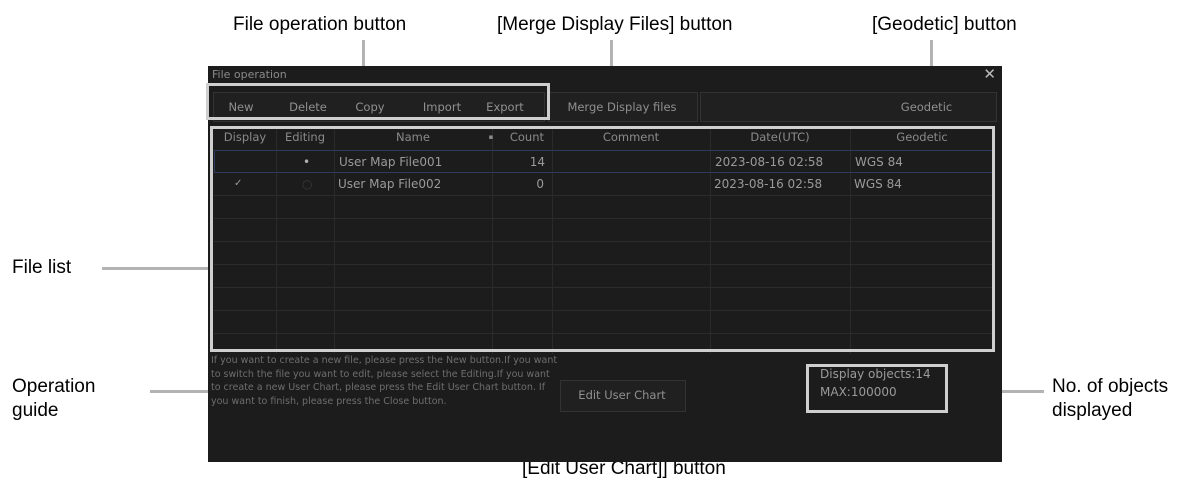 This screenshot has width=1199, height=482. What do you see at coordinates (54, 386) in the screenshot?
I see `callout-operation-guide-1: Operation` at bounding box center [54, 386].